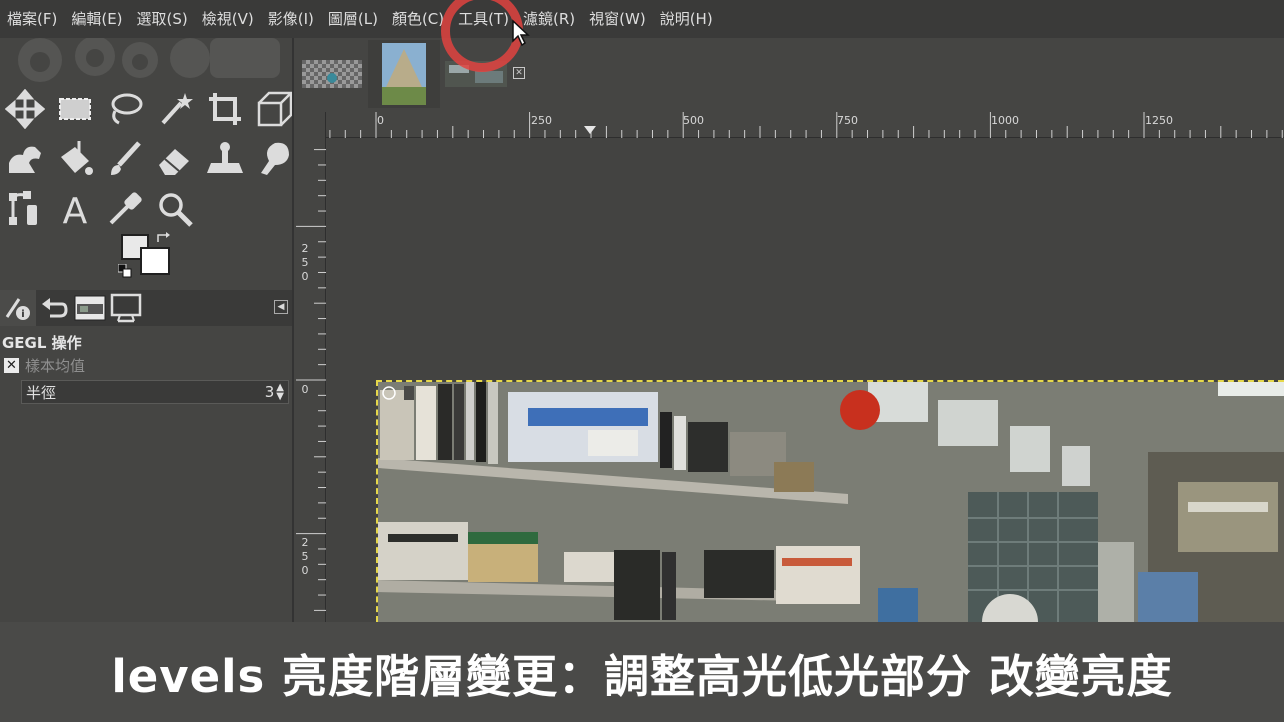 This screenshot has height=722, width=1284. I want to click on stepper-arrows-icon: ▲ ▼, so click(280, 392).